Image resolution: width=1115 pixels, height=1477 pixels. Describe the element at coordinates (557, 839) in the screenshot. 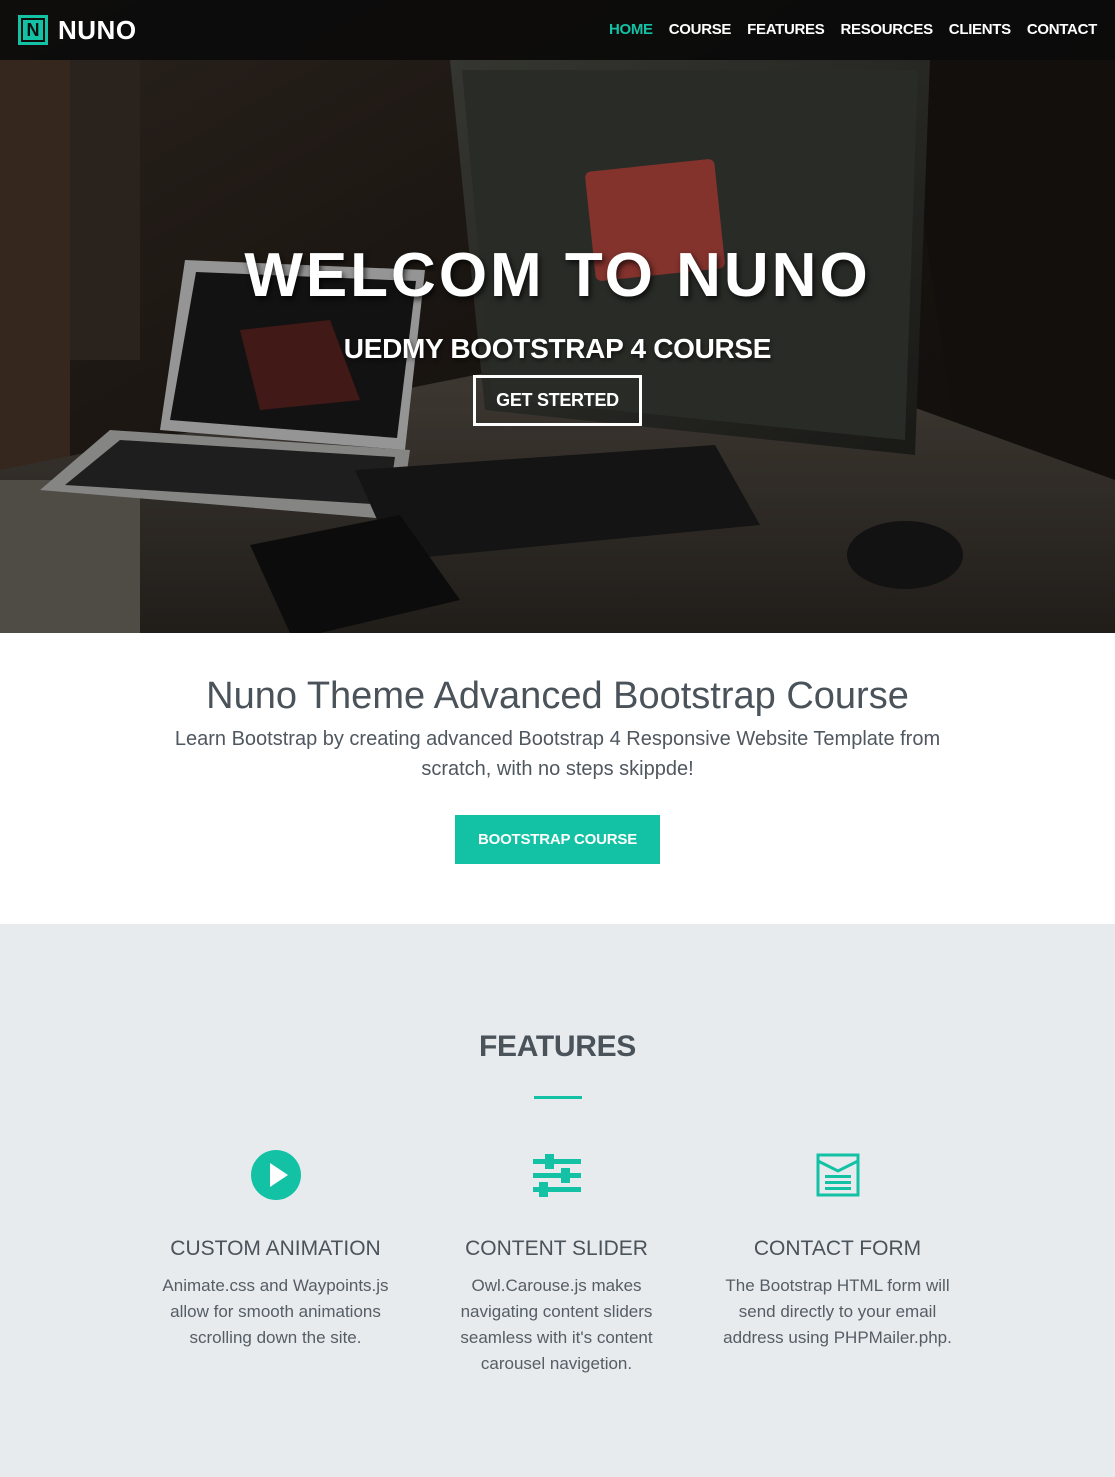

I see `bootstrap-course-button: BOOTSTRAP COURSE` at that location.